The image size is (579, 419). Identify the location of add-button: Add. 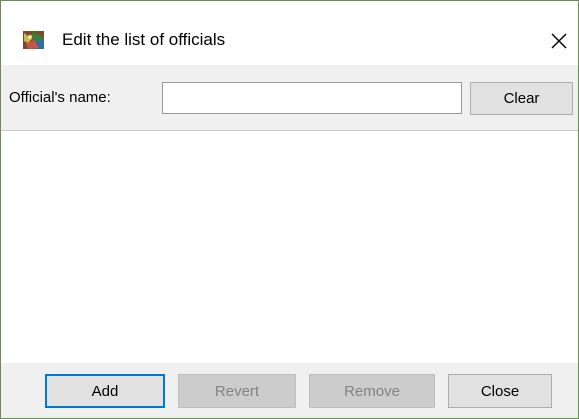
(105, 391).